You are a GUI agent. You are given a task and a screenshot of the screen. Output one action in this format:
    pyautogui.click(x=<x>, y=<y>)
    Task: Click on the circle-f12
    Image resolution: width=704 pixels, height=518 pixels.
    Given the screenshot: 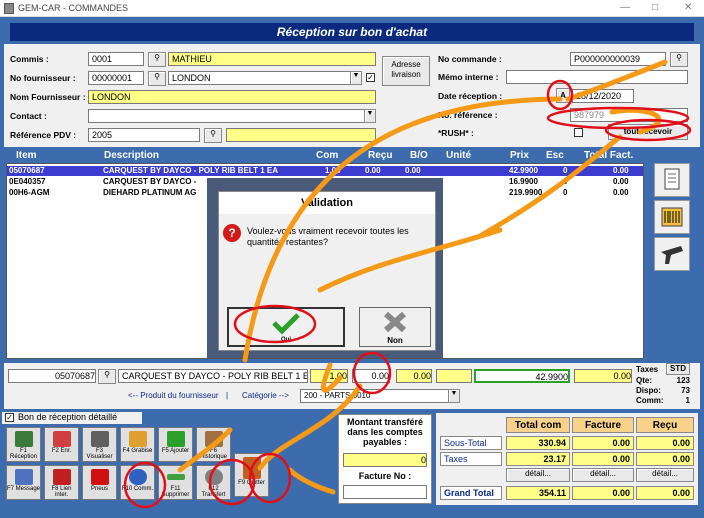 What is the action you would take?
    pyautogui.click(x=232, y=482)
    